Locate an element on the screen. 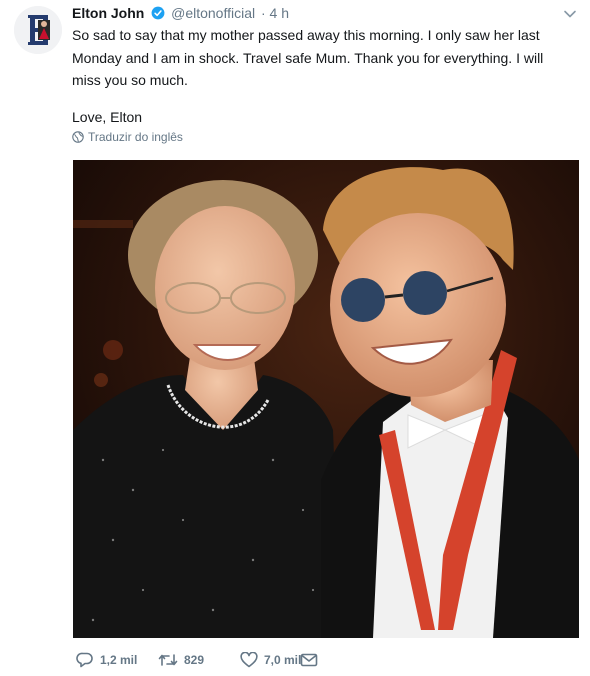  envelope-icon is located at coordinates (309, 660).